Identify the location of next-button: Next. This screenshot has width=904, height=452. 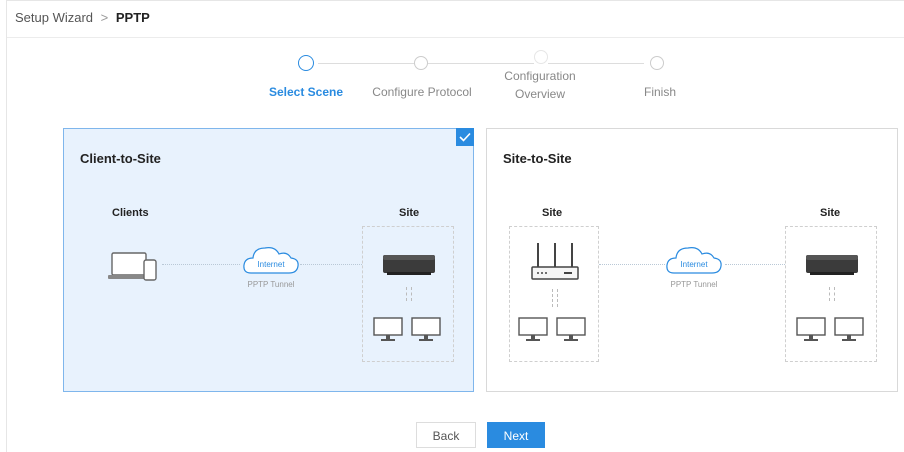
(516, 435).